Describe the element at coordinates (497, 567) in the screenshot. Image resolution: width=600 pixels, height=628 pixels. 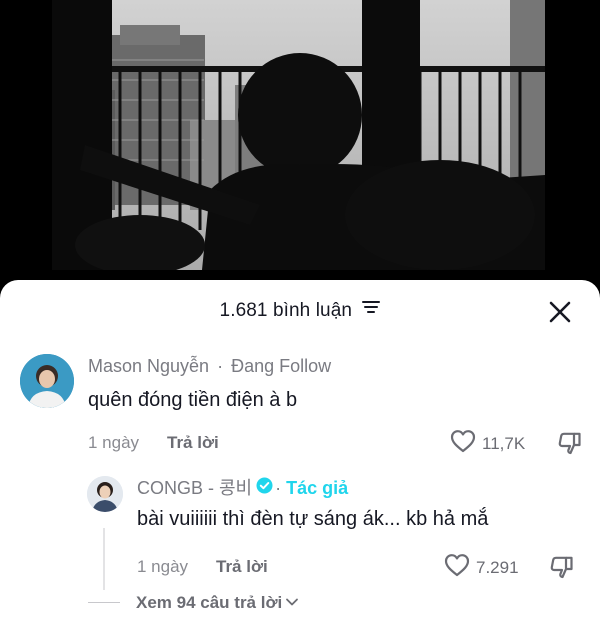
I see `like-count: 7.291` at that location.